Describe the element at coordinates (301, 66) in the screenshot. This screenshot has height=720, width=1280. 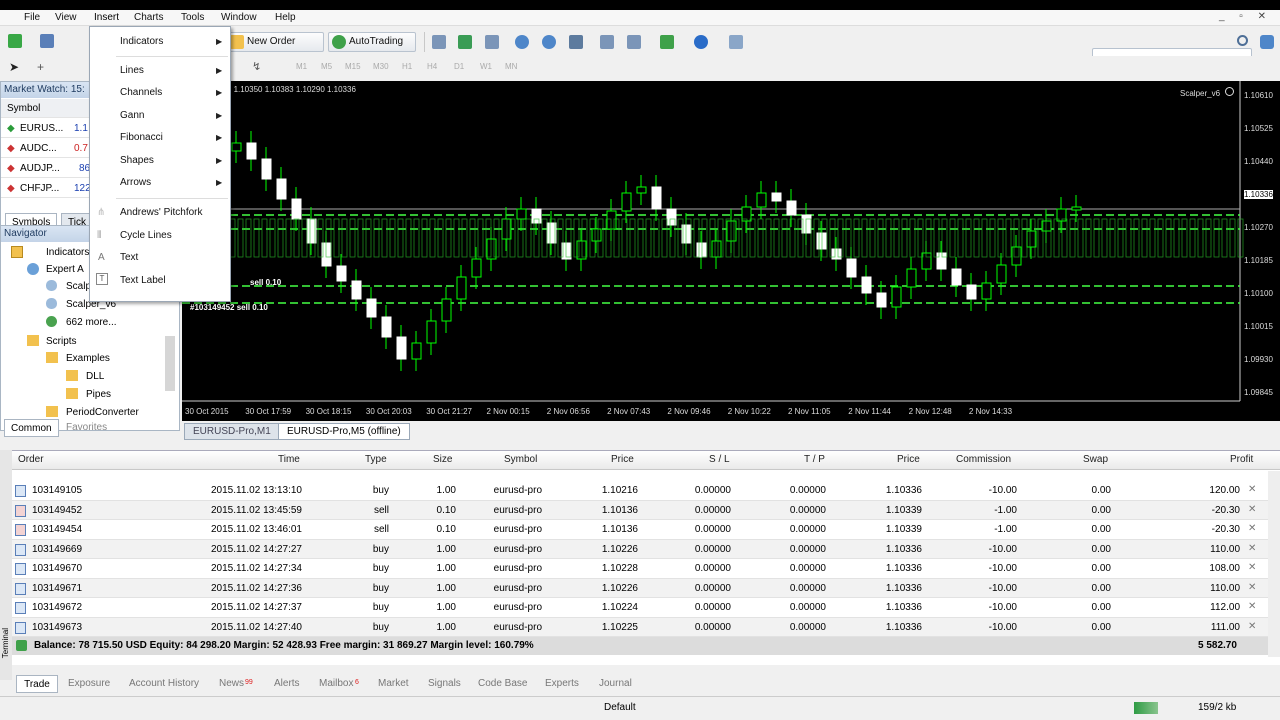
I see `tf-m1: M1` at that location.